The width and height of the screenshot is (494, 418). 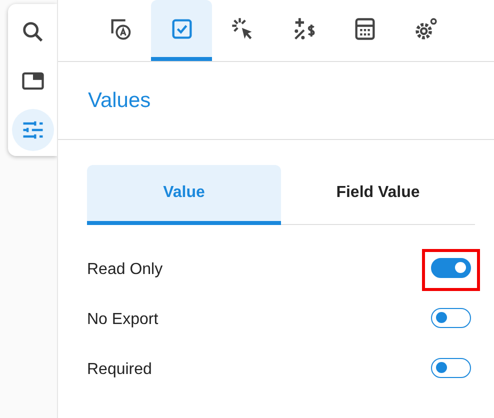 What do you see at coordinates (425, 29) in the screenshot?
I see `settings-icon` at bounding box center [425, 29].